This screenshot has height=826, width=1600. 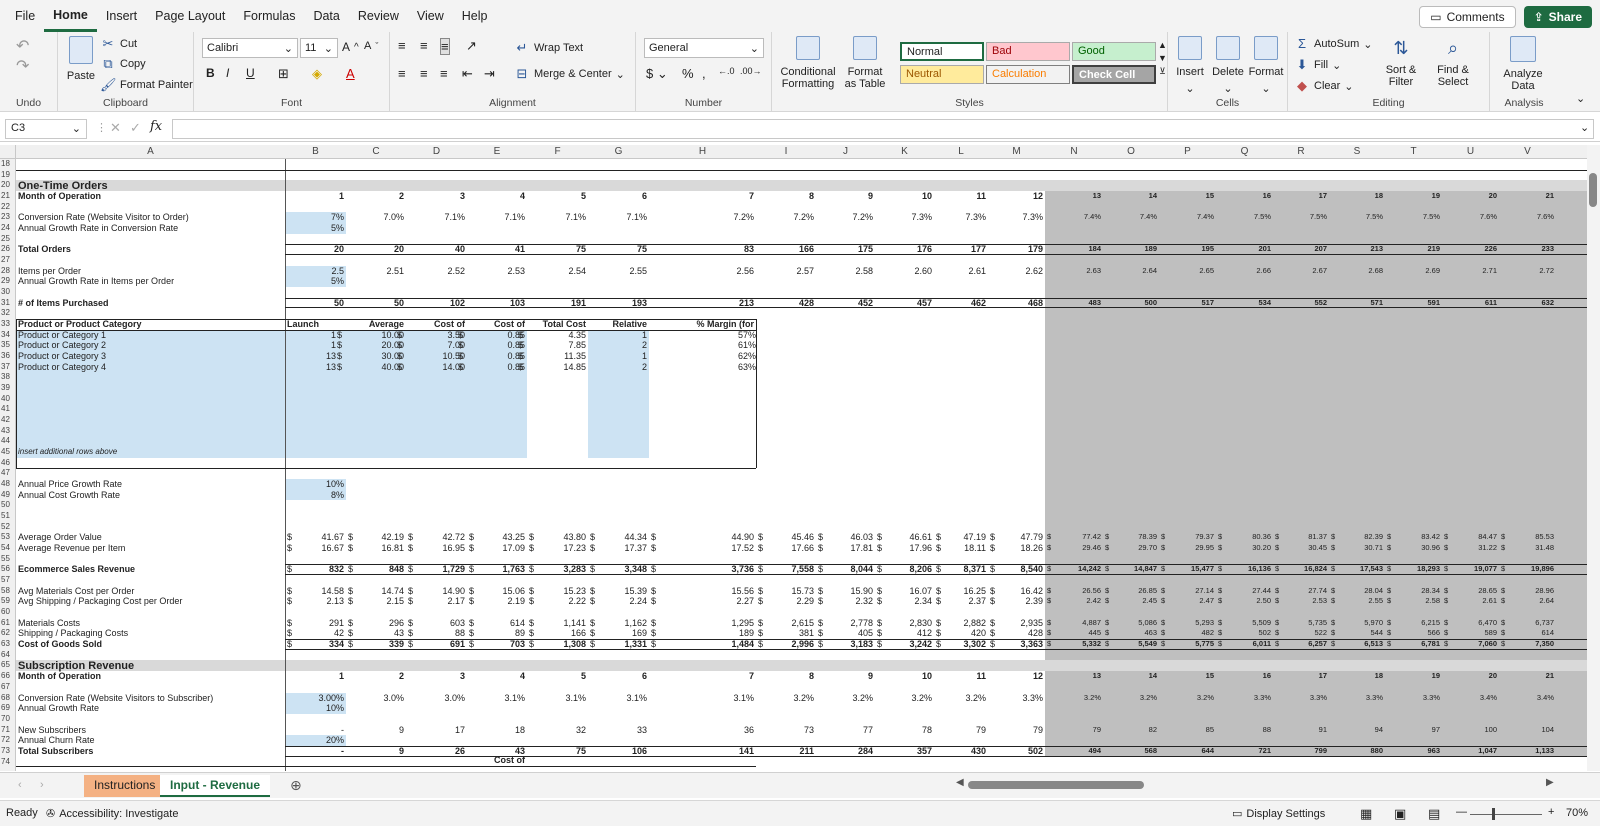 What do you see at coordinates (1470, 196) in the screenshot?
I see `month-number: 20` at bounding box center [1470, 196].